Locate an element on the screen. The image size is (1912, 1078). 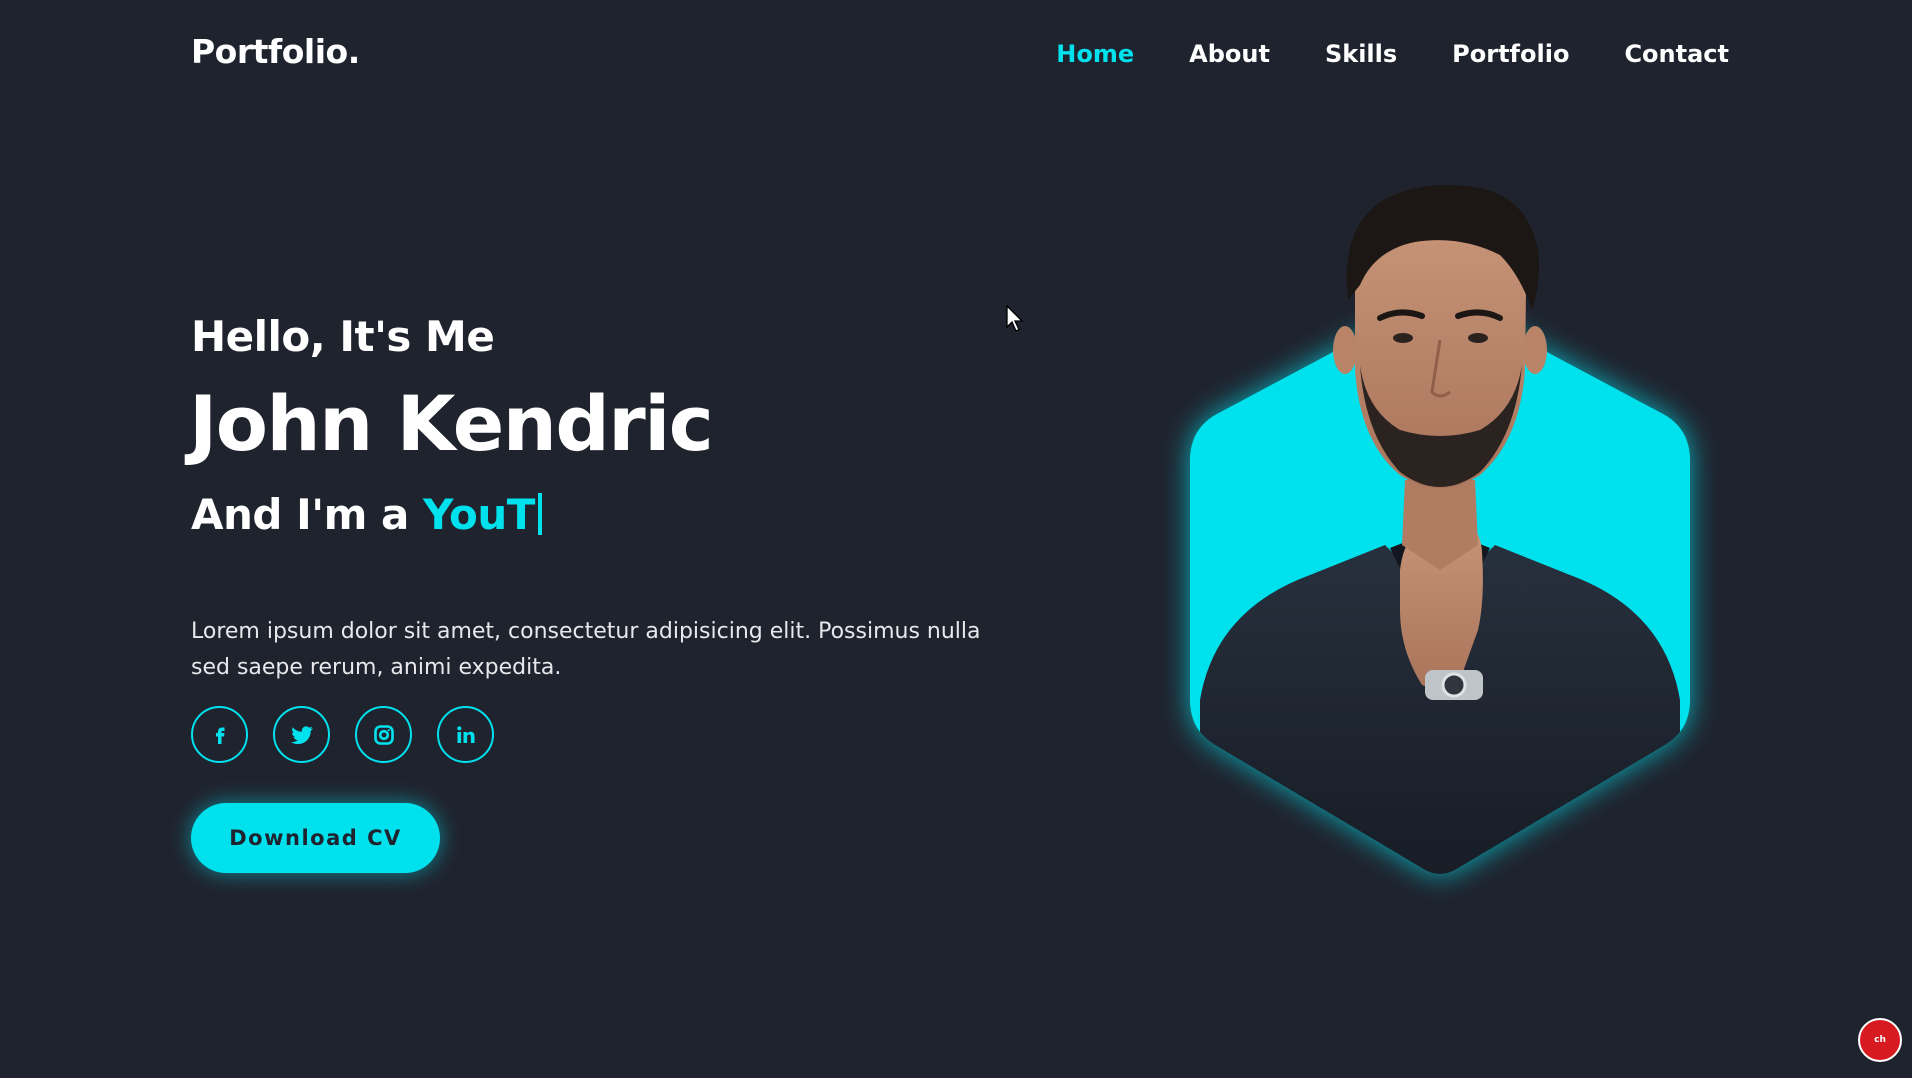
hero-name: John Kendric is located at coordinates (451, 423).